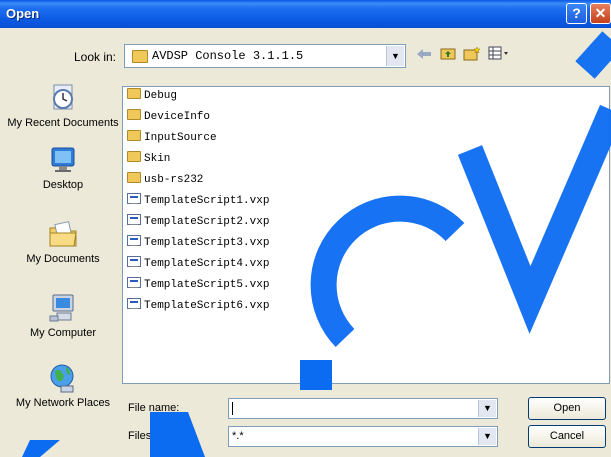 The width and height of the screenshot is (611, 457). What do you see at coordinates (63, 259) in the screenshot?
I see `place-label: My Documents` at bounding box center [63, 259].